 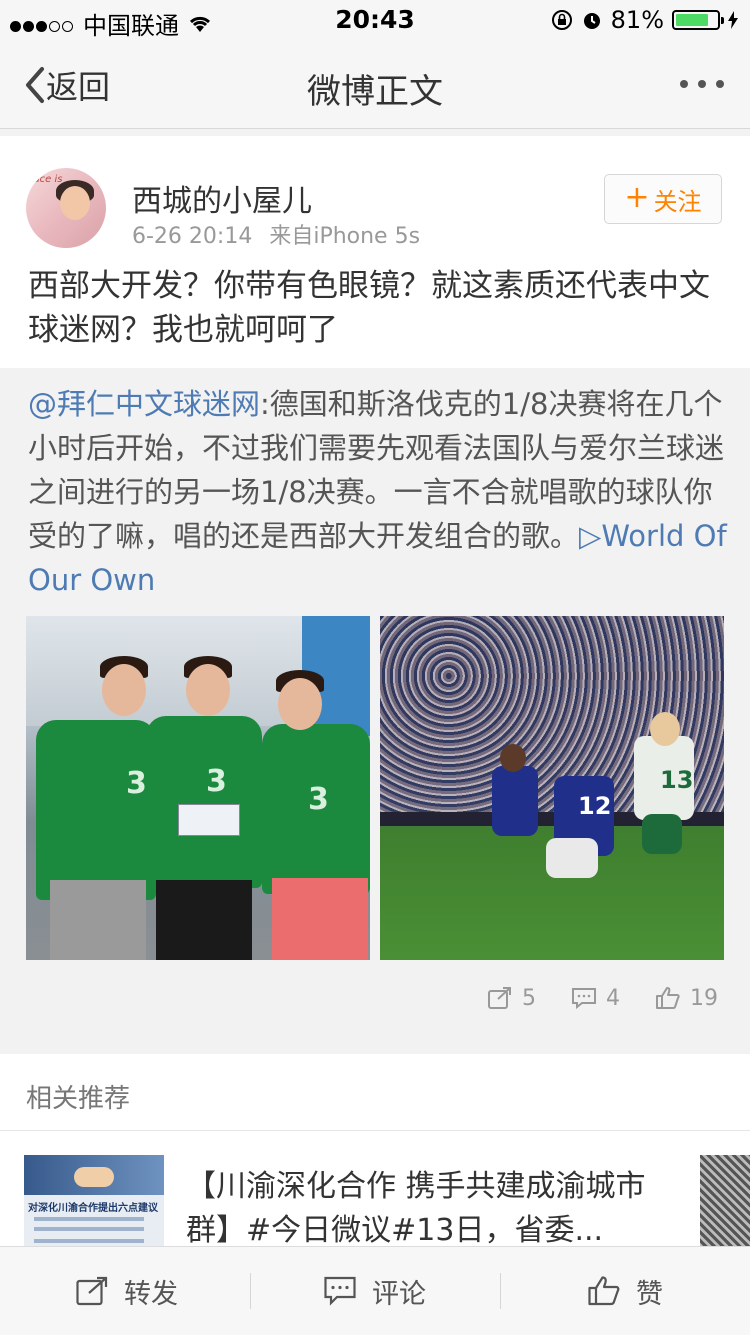 I want to click on bottom-toolbar: 转发 评论 赞, so click(x=375, y=1290).